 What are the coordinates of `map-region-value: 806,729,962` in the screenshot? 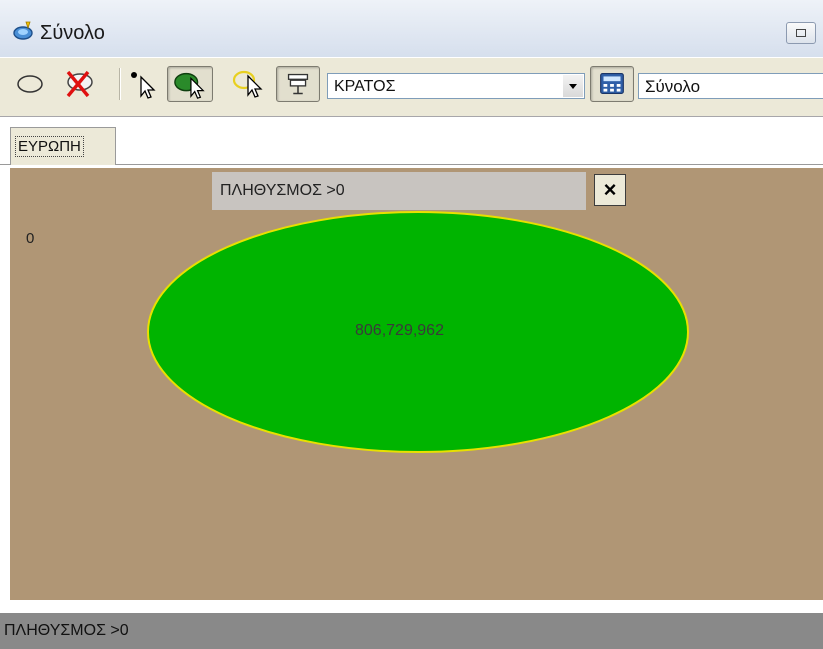 It's located at (399, 330).